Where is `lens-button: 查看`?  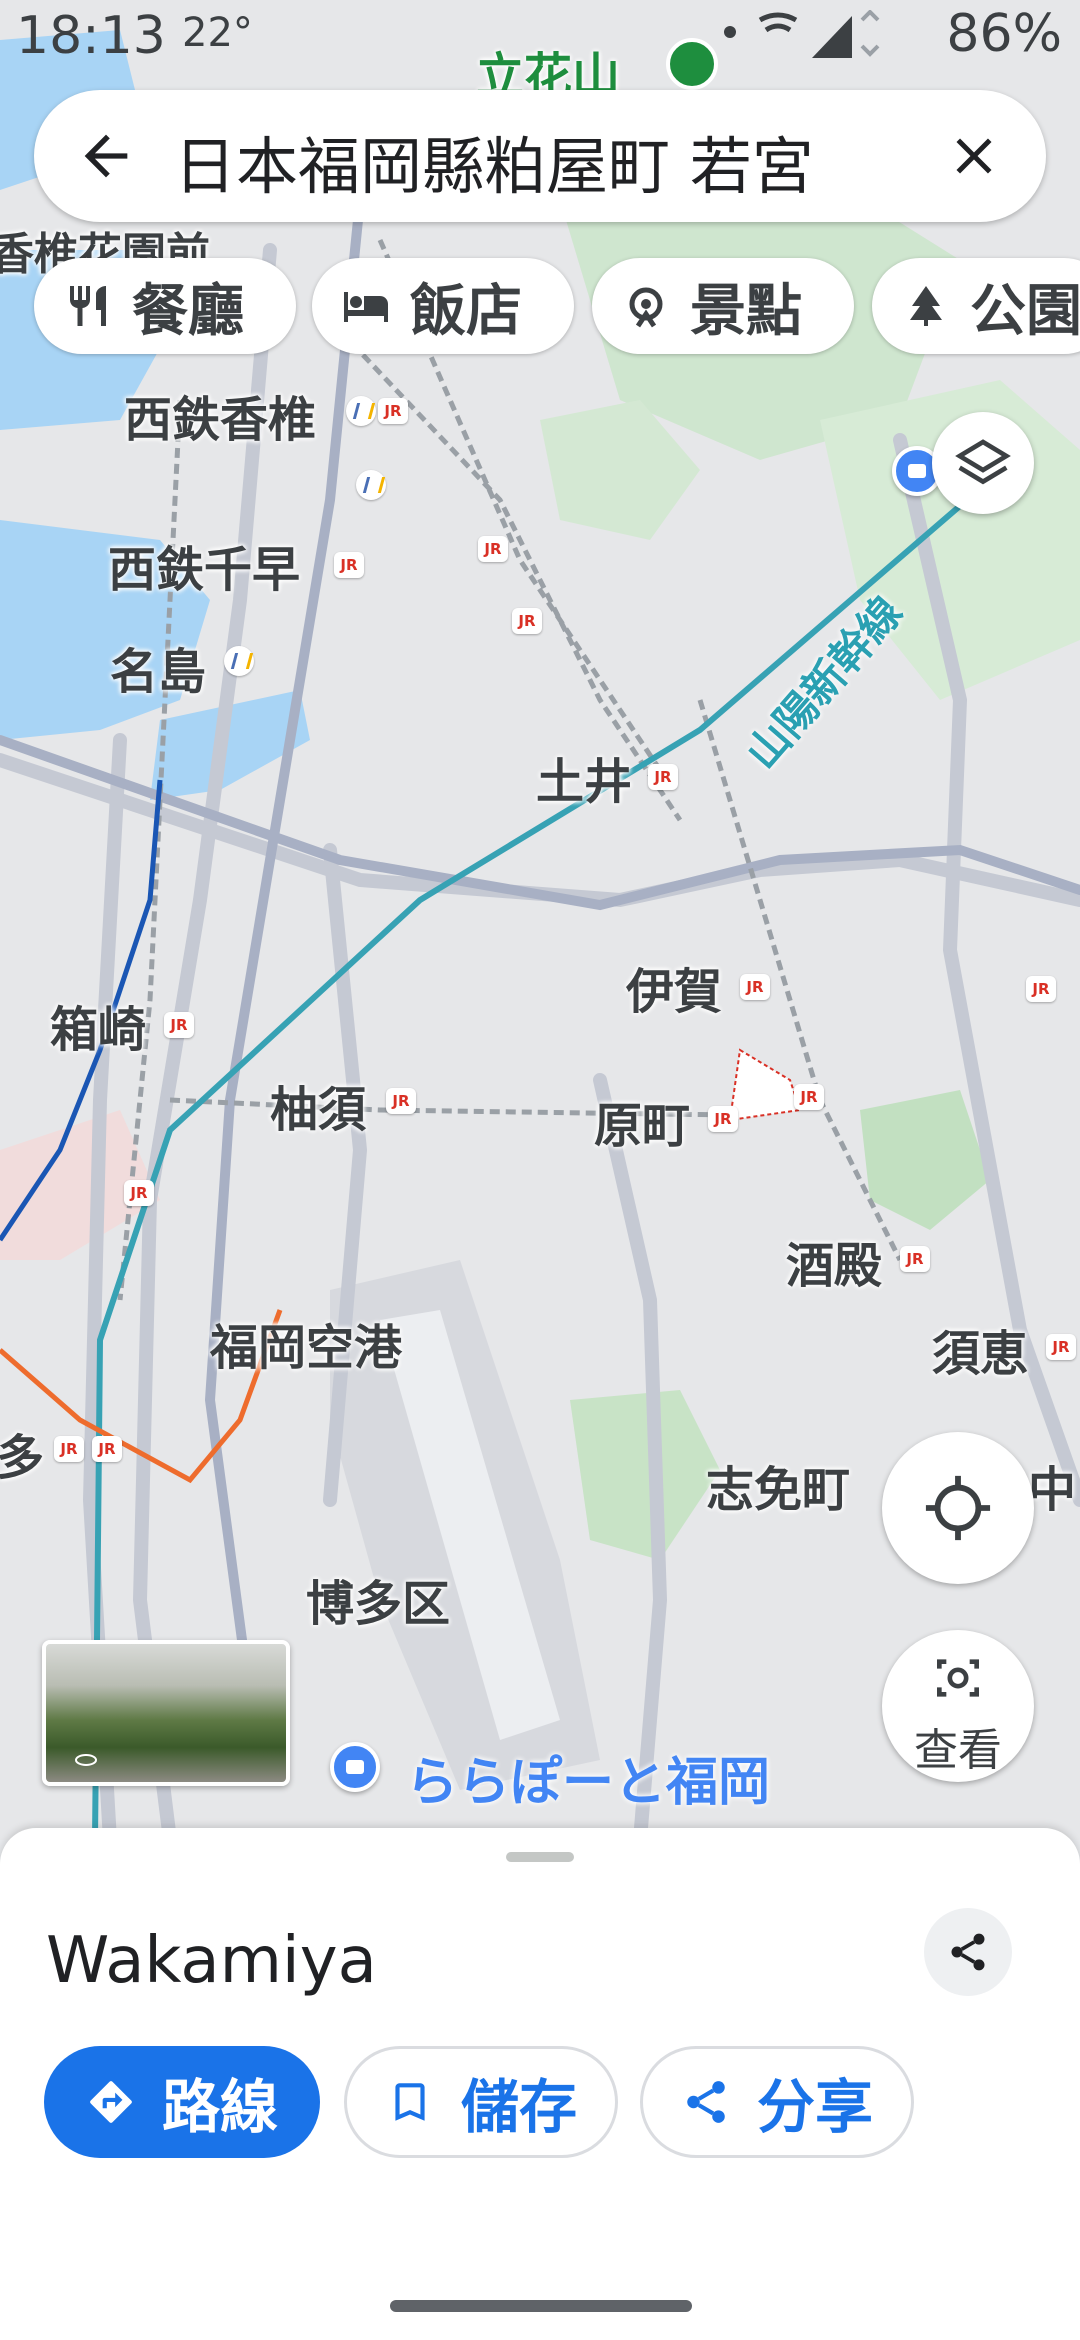 lens-button: 查看 is located at coordinates (958, 1706).